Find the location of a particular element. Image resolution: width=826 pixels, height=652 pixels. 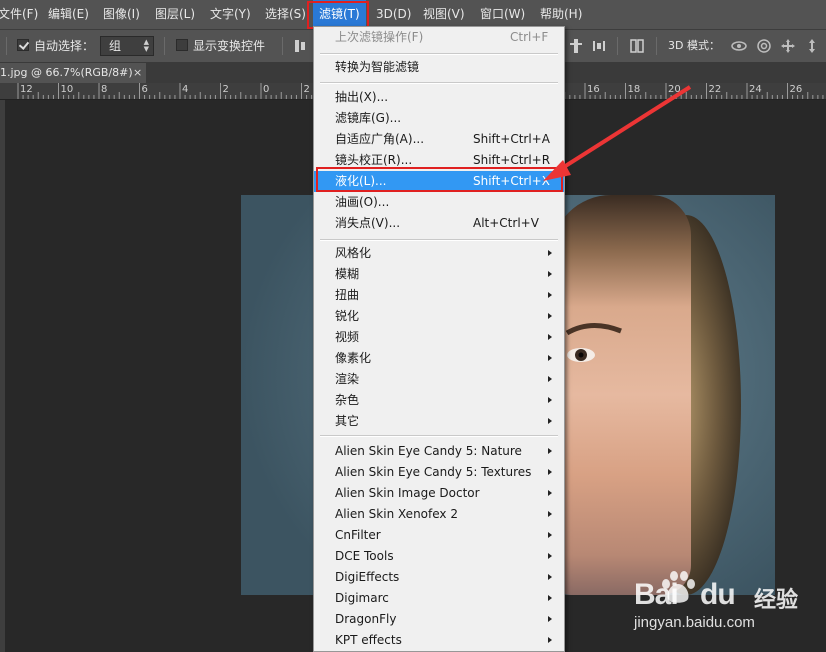

baidu-watermark: Bai du 经验 jingyan.baidu.com is located at coordinates (718, 610).